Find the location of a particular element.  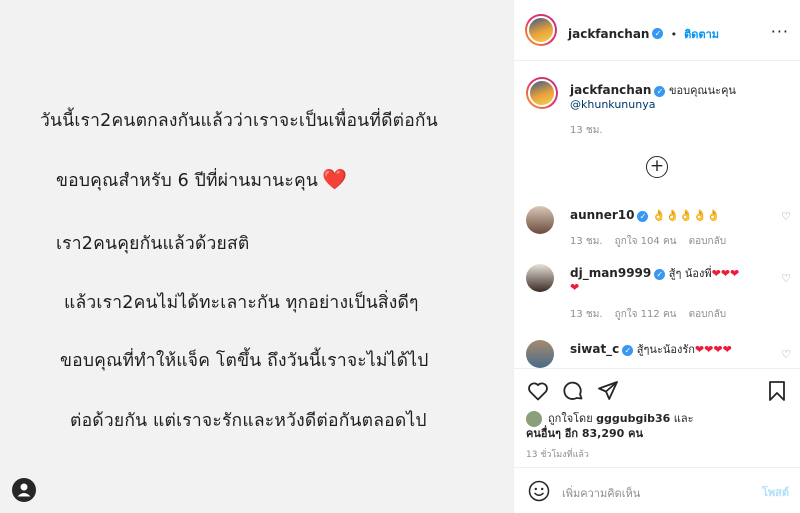

post-header: jackfanchan ✓ • ติดตาม ··· is located at coordinates (657, 30).